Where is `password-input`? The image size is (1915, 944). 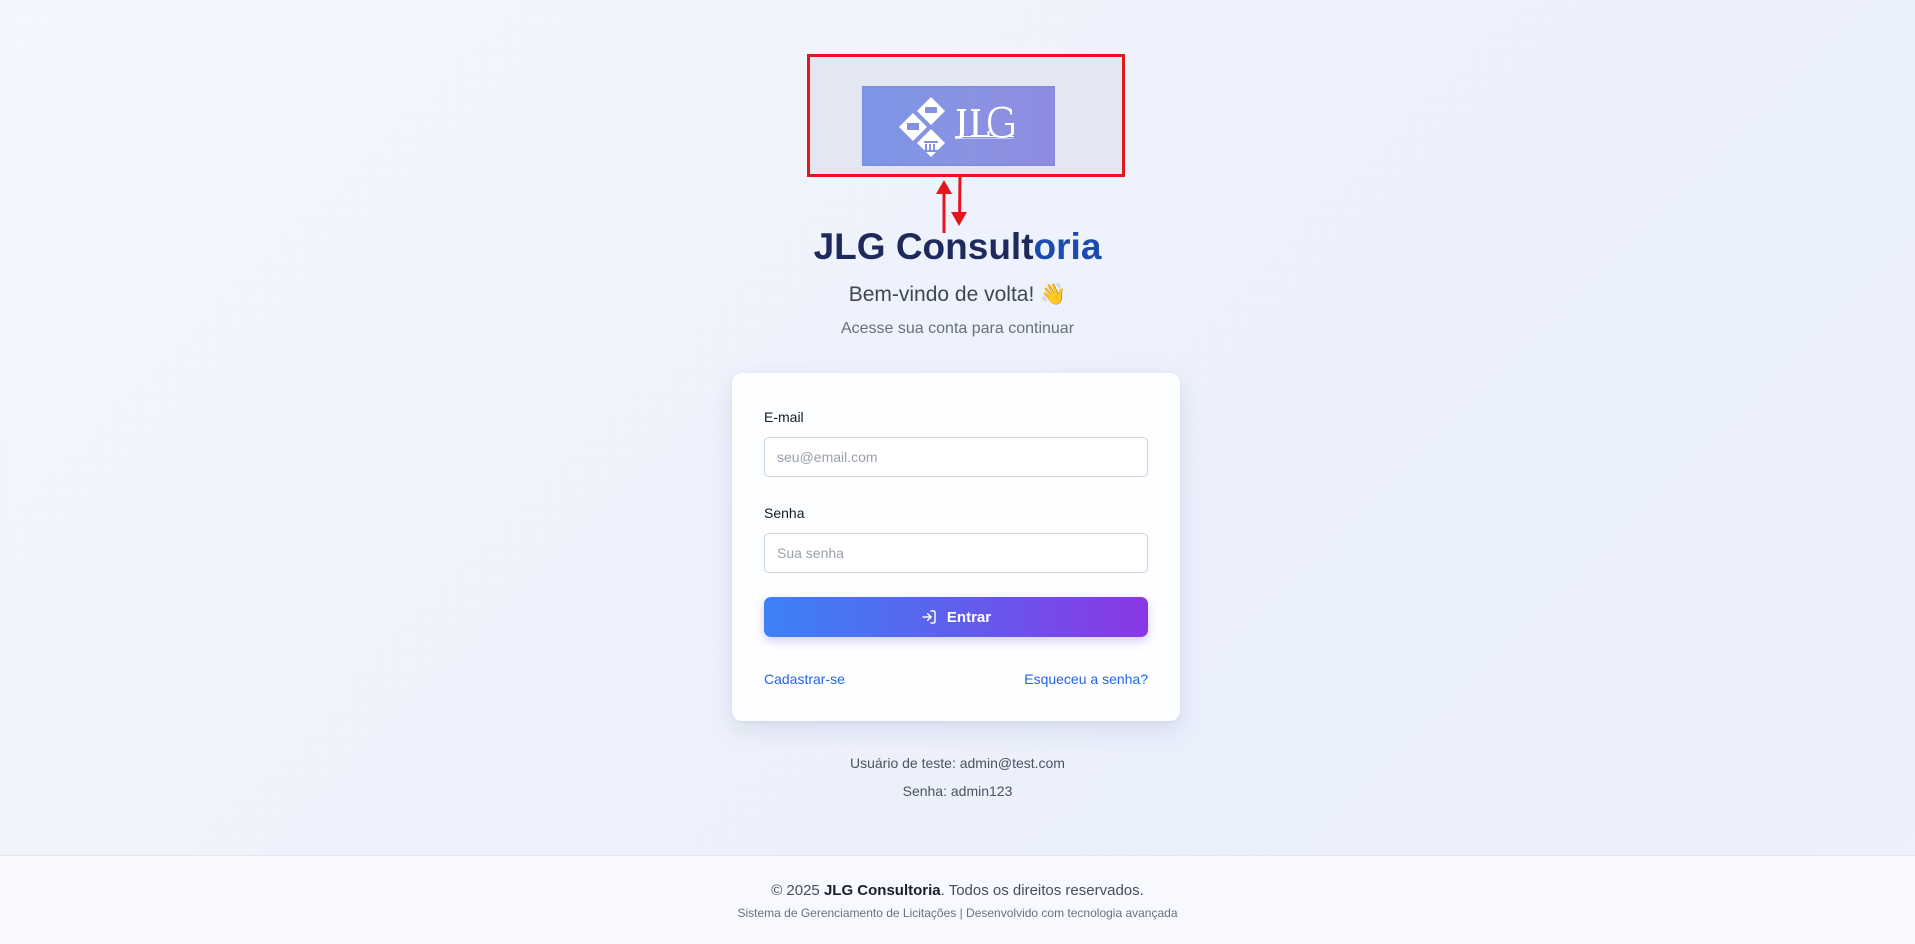
password-input is located at coordinates (956, 553).